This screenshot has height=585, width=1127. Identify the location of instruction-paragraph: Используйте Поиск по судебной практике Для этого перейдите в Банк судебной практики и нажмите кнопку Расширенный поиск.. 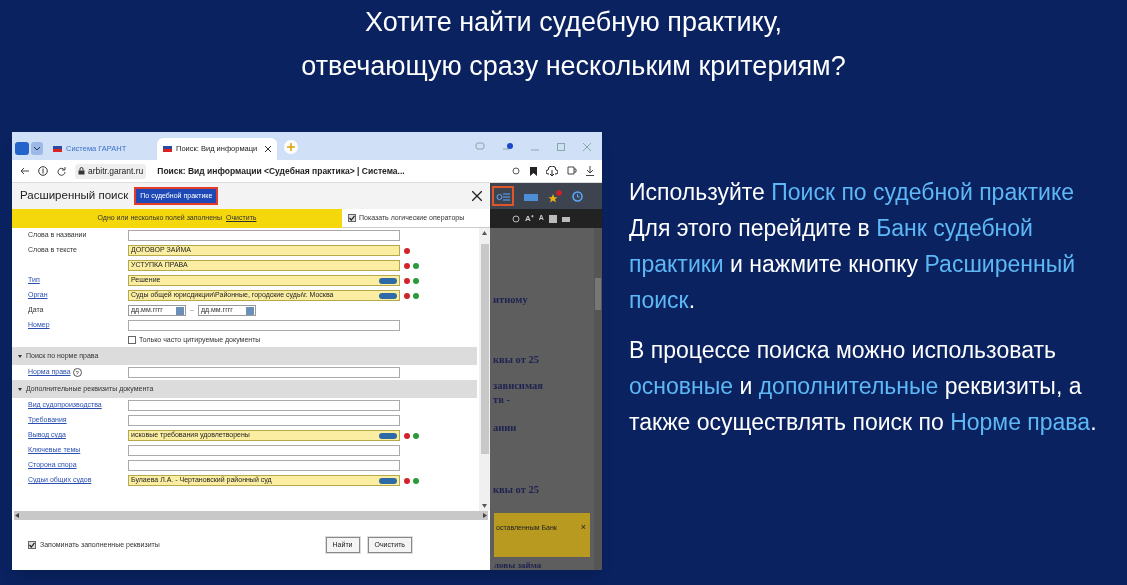
(853, 246).